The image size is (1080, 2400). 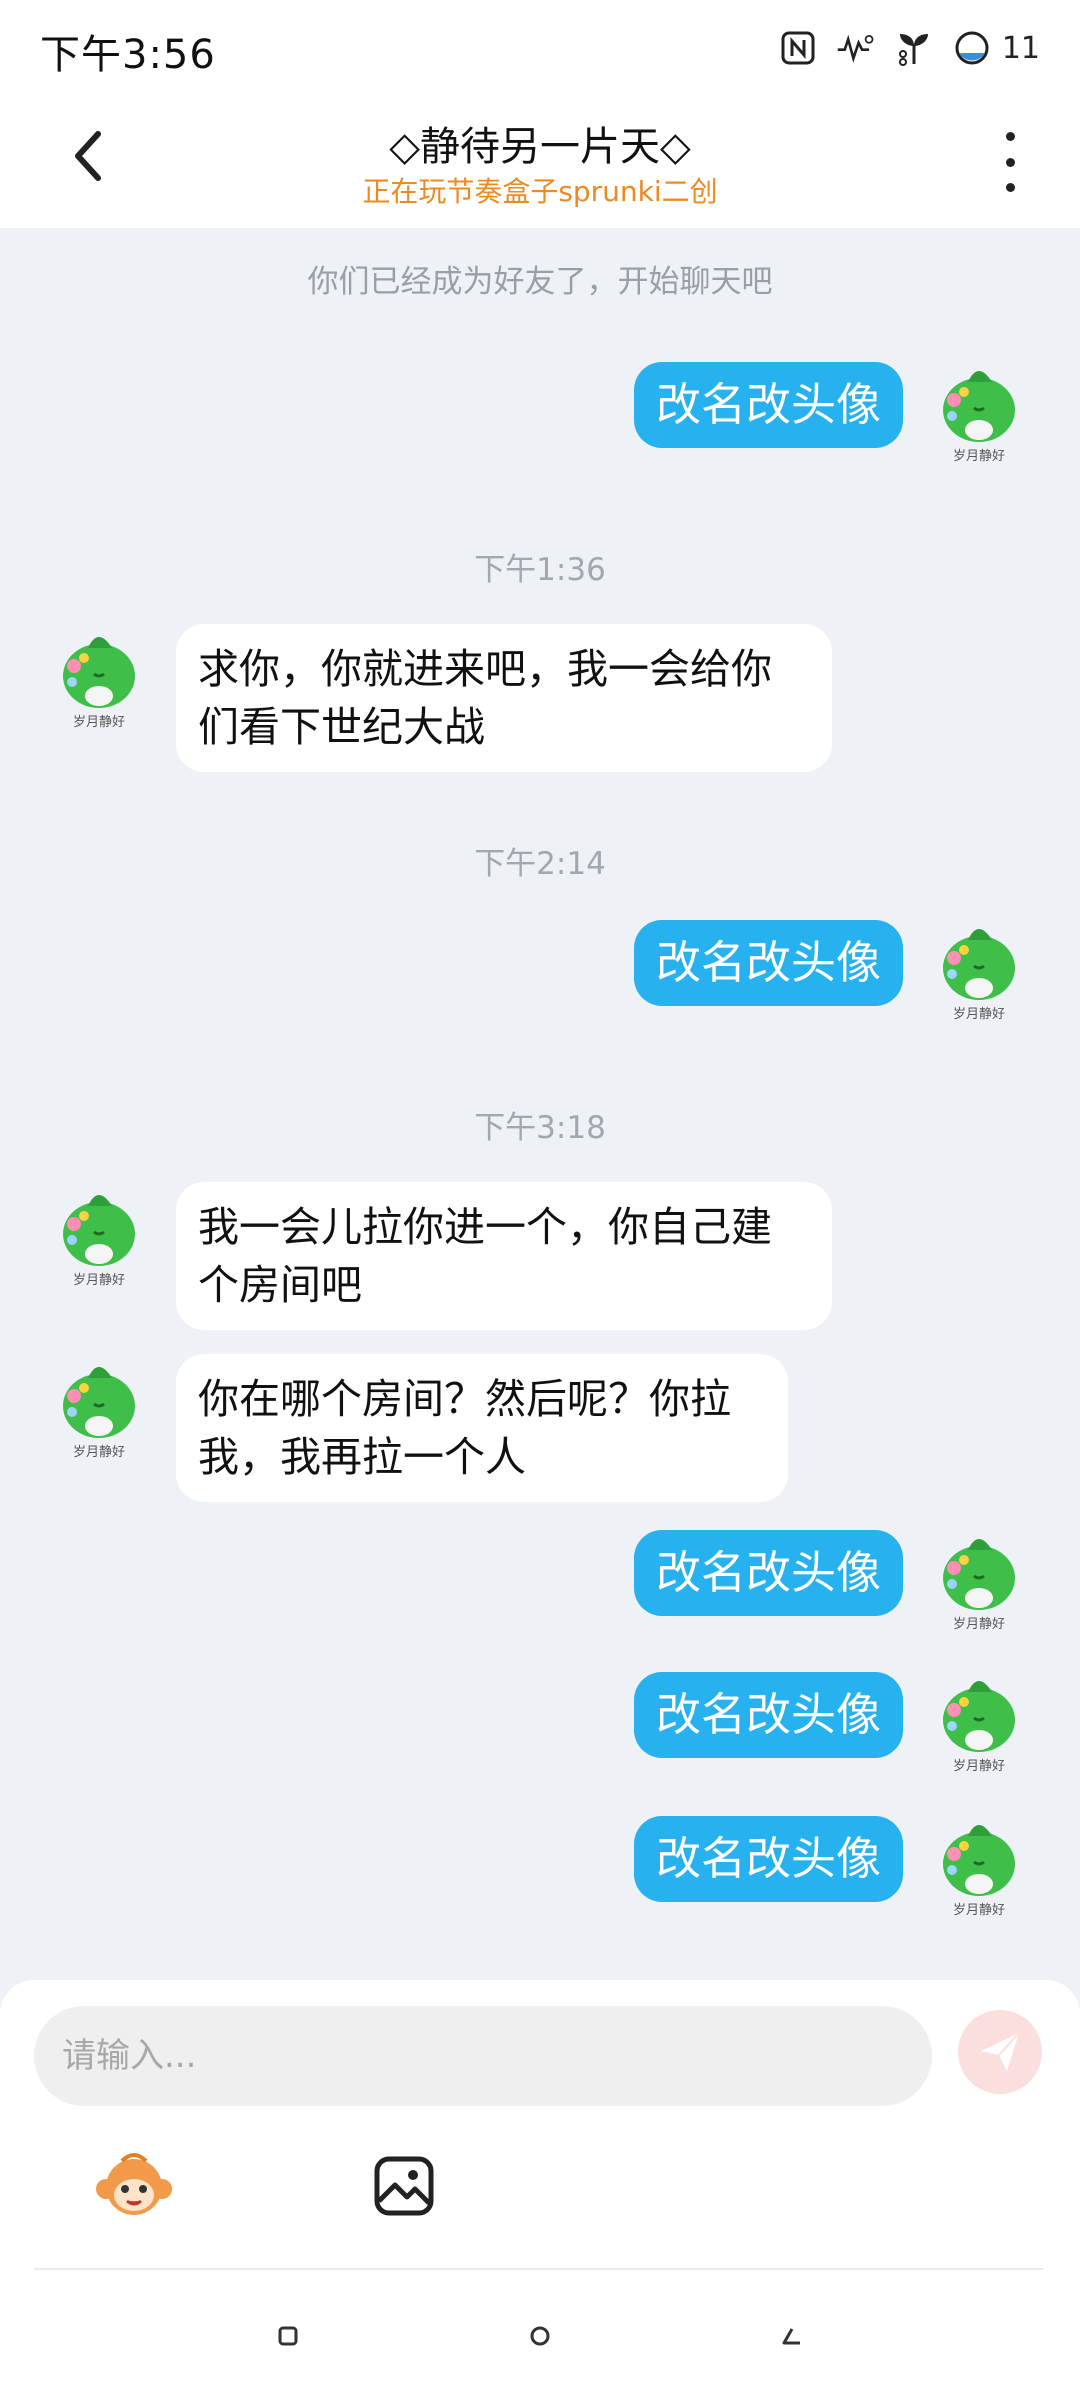 What do you see at coordinates (464, 1399) in the screenshot?
I see `message-line: 你在哪个房间？然后呢？你拉` at bounding box center [464, 1399].